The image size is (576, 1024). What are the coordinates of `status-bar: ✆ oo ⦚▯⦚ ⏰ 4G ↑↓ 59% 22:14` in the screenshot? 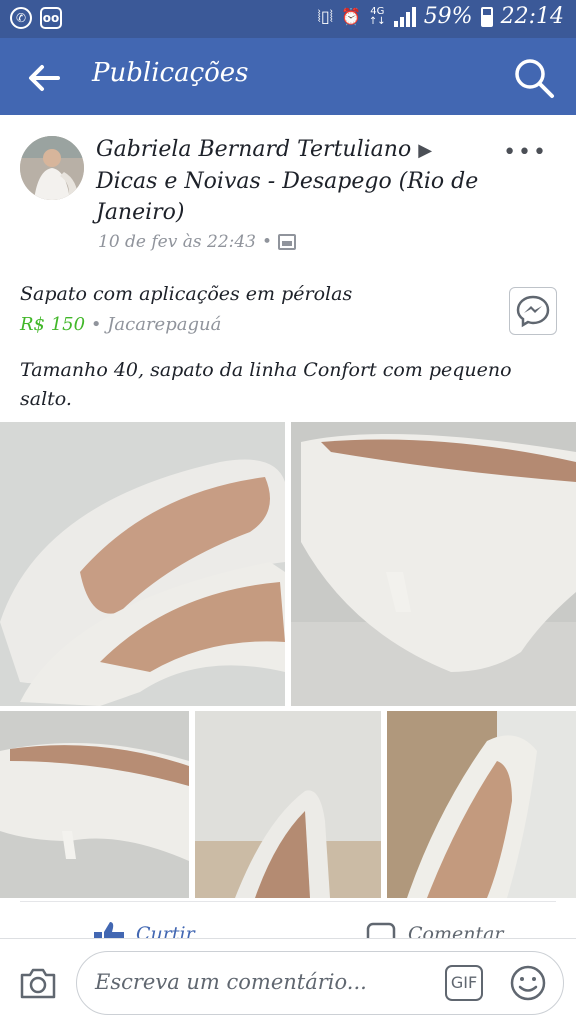 It's located at (288, 19).